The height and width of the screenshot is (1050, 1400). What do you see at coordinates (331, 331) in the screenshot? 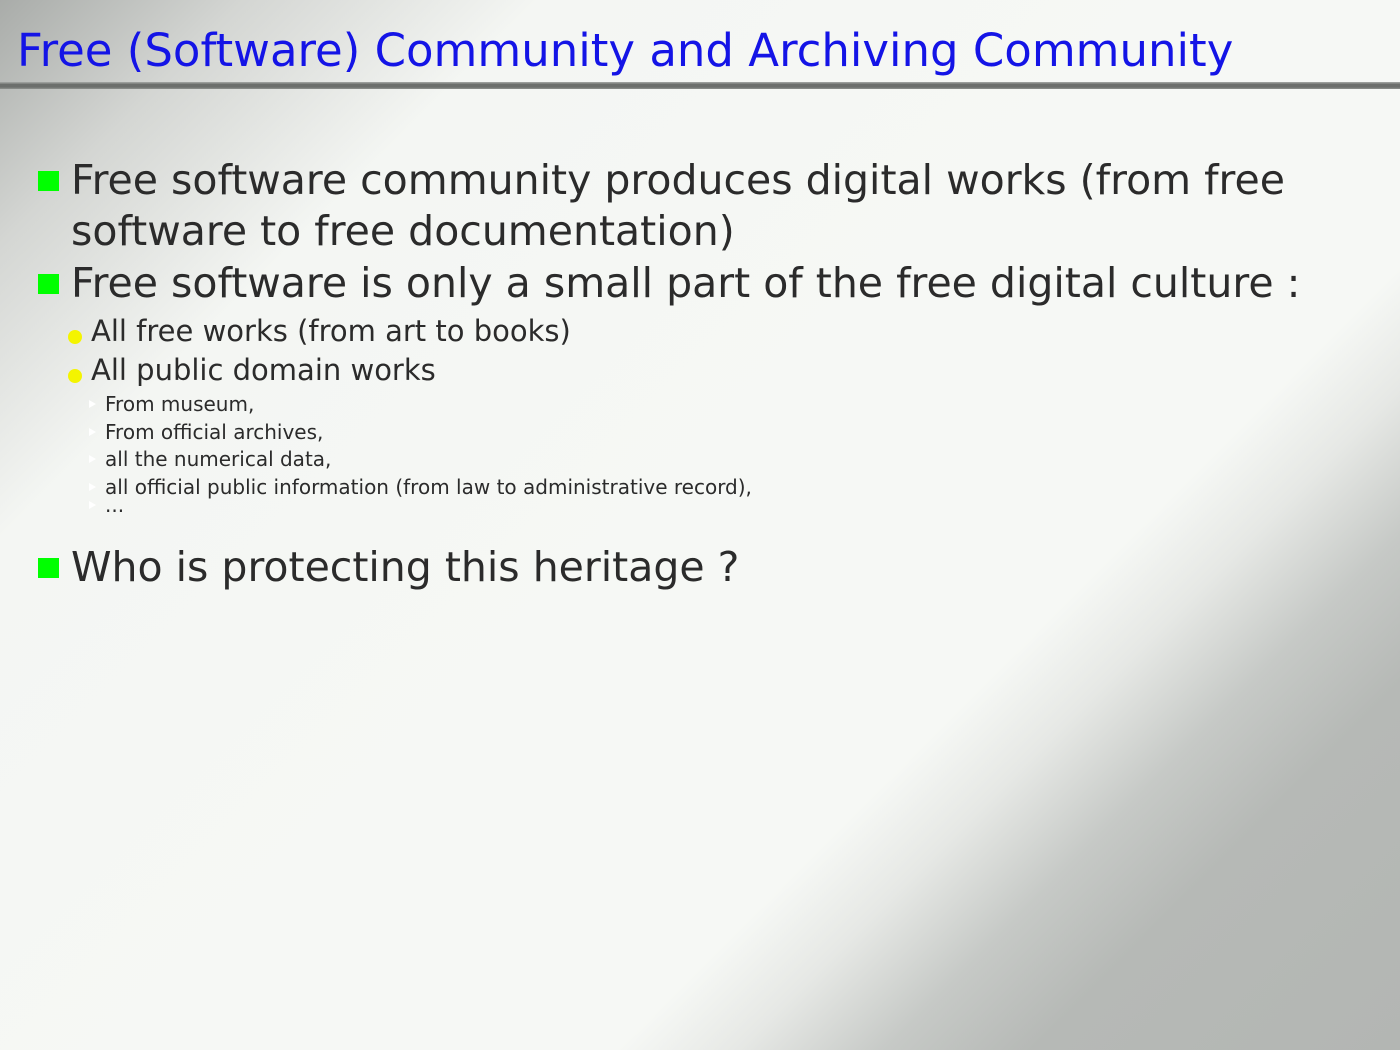
I see `sub-bullet-text: All free works (from art to books)` at bounding box center [331, 331].